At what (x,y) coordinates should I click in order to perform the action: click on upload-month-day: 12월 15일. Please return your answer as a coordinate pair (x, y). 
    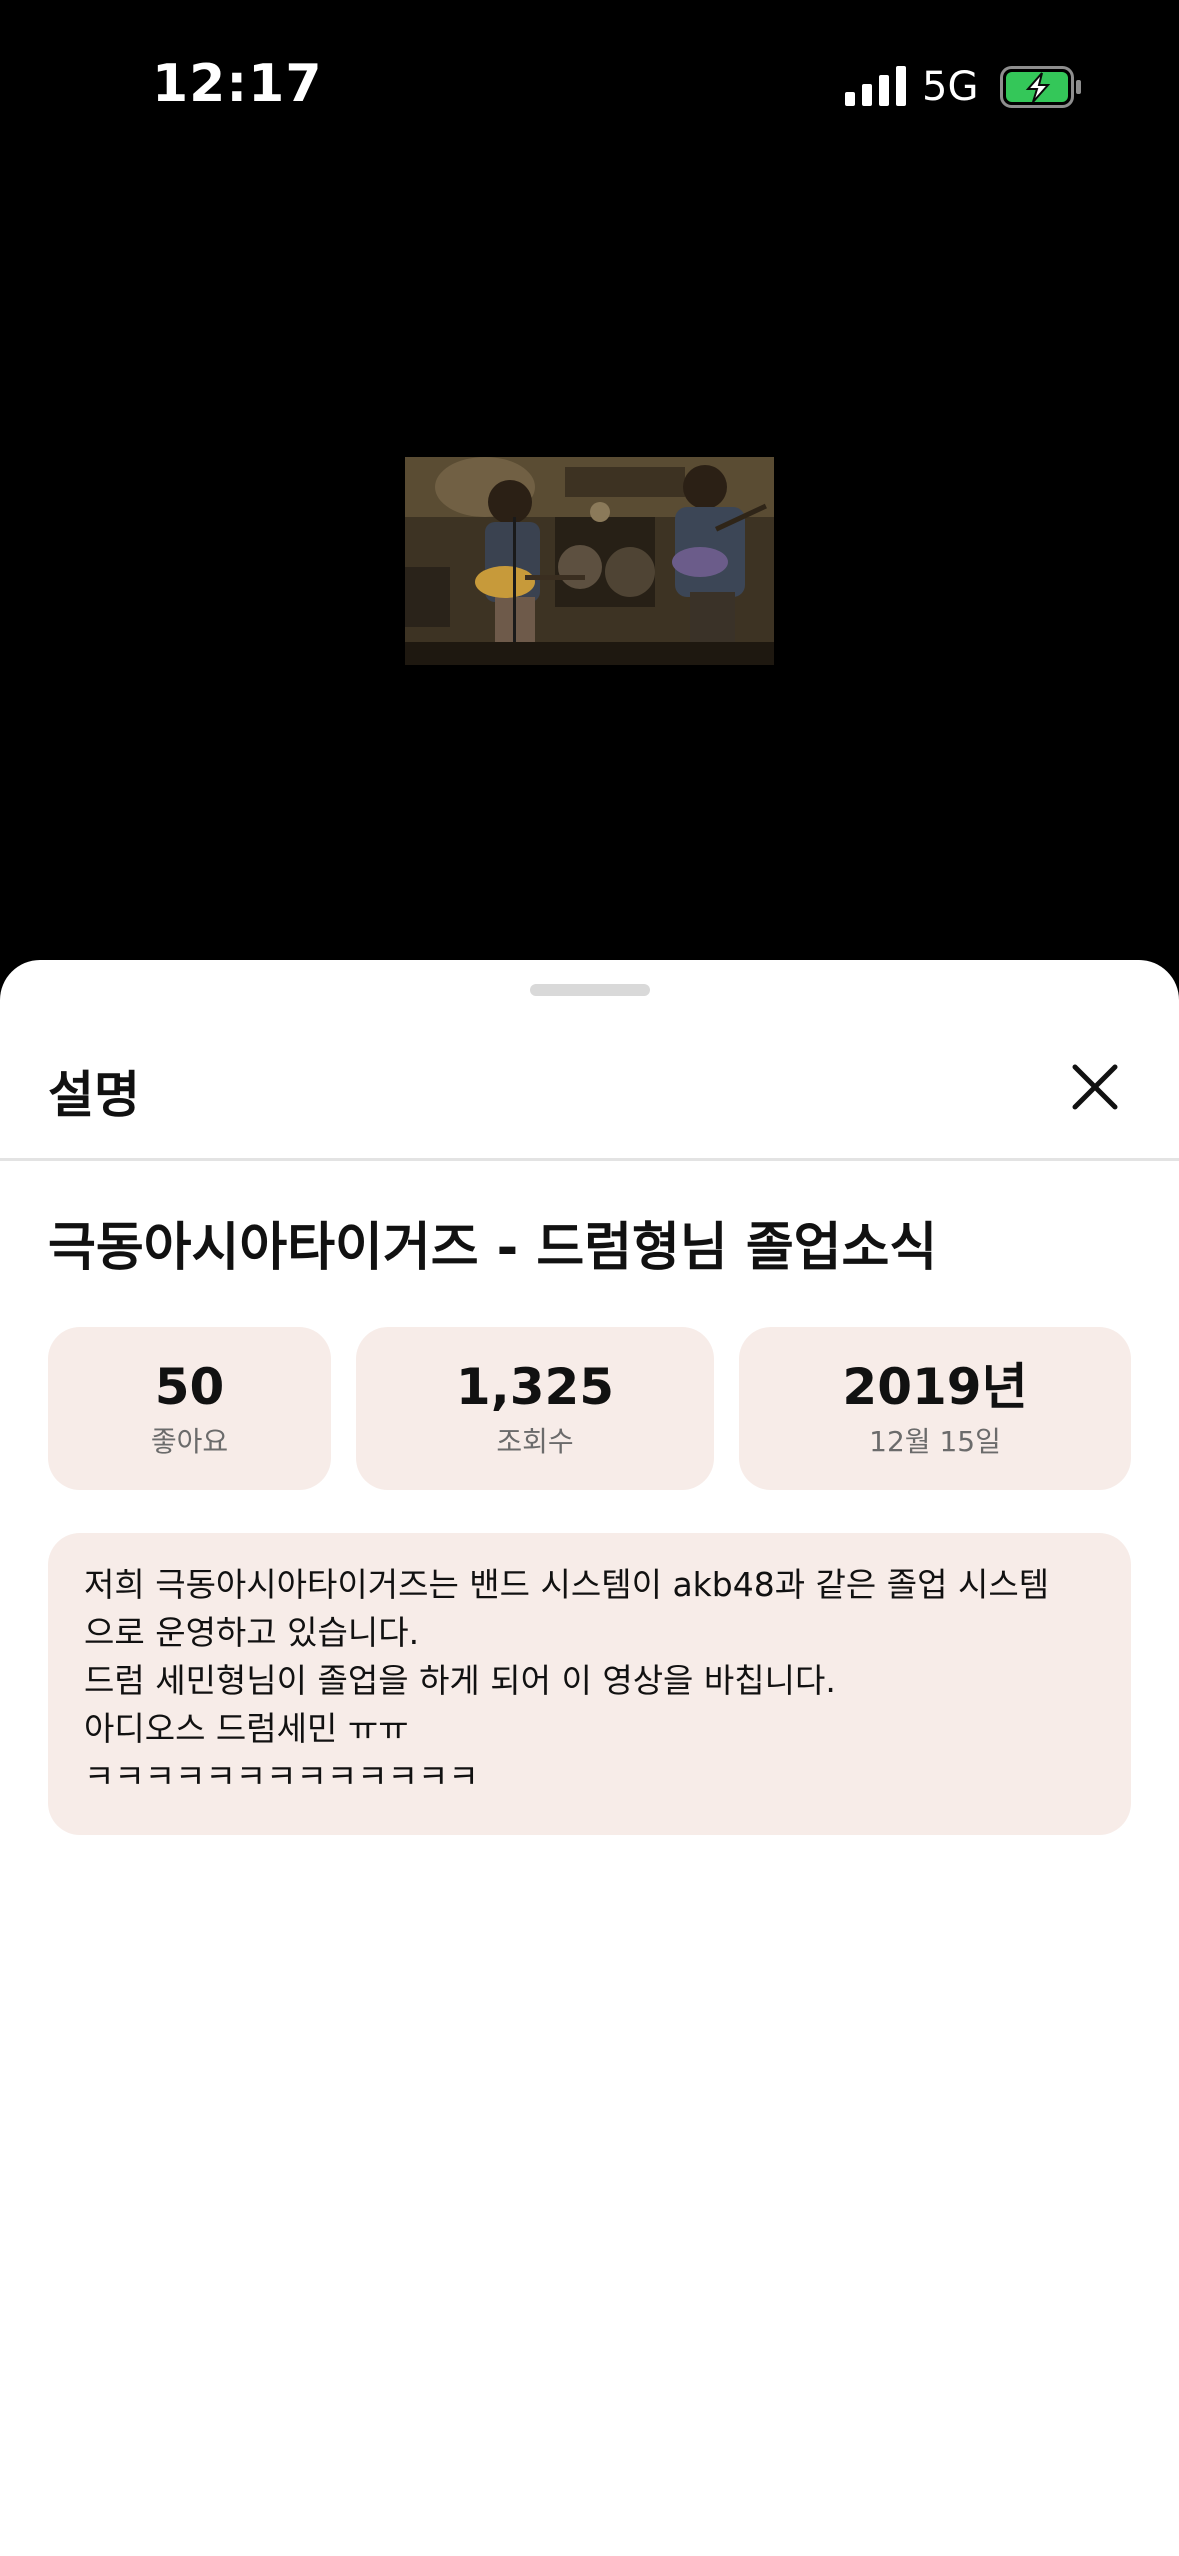
    Looking at the image, I should click on (935, 1441).